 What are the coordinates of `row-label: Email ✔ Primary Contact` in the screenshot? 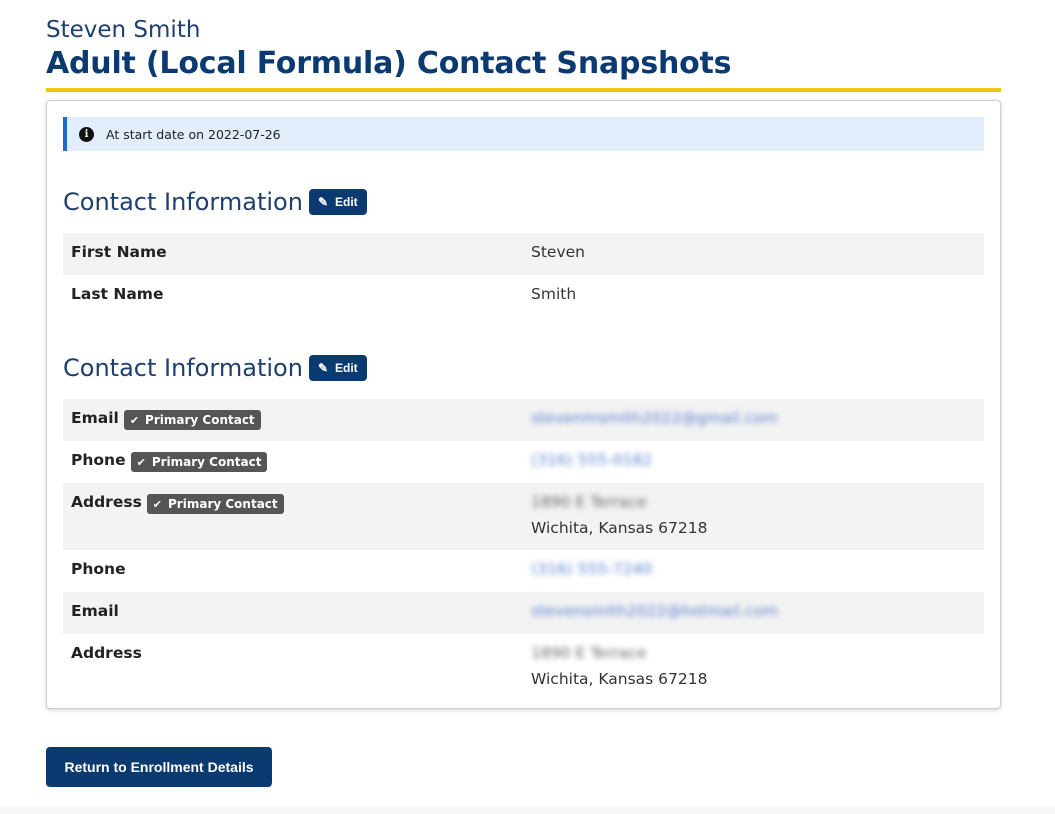 It's located at (293, 420).